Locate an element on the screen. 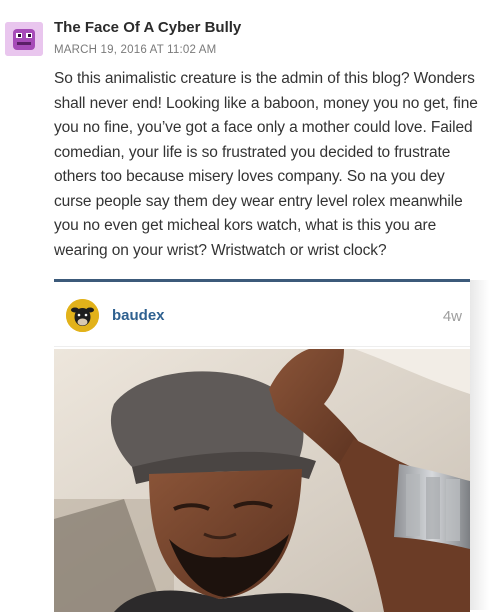 Image resolution: width=489 pixels, height=612 pixels. monster-avatar-icon is located at coordinates (24, 39).